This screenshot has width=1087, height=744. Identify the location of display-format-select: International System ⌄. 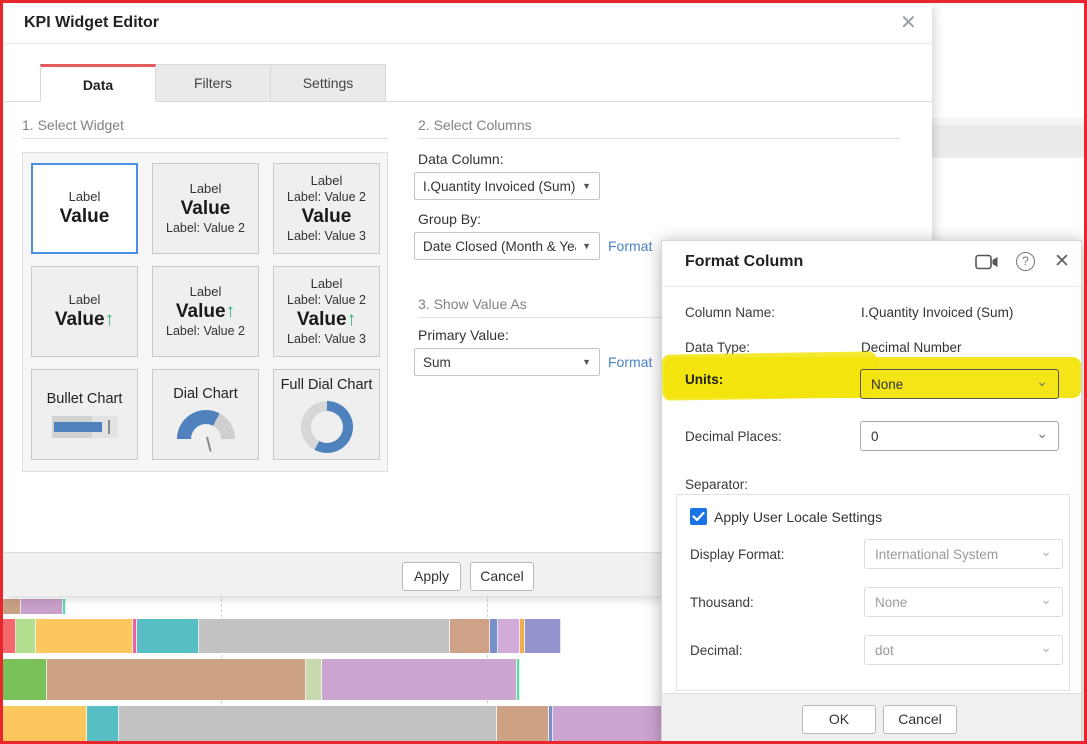
(963, 554).